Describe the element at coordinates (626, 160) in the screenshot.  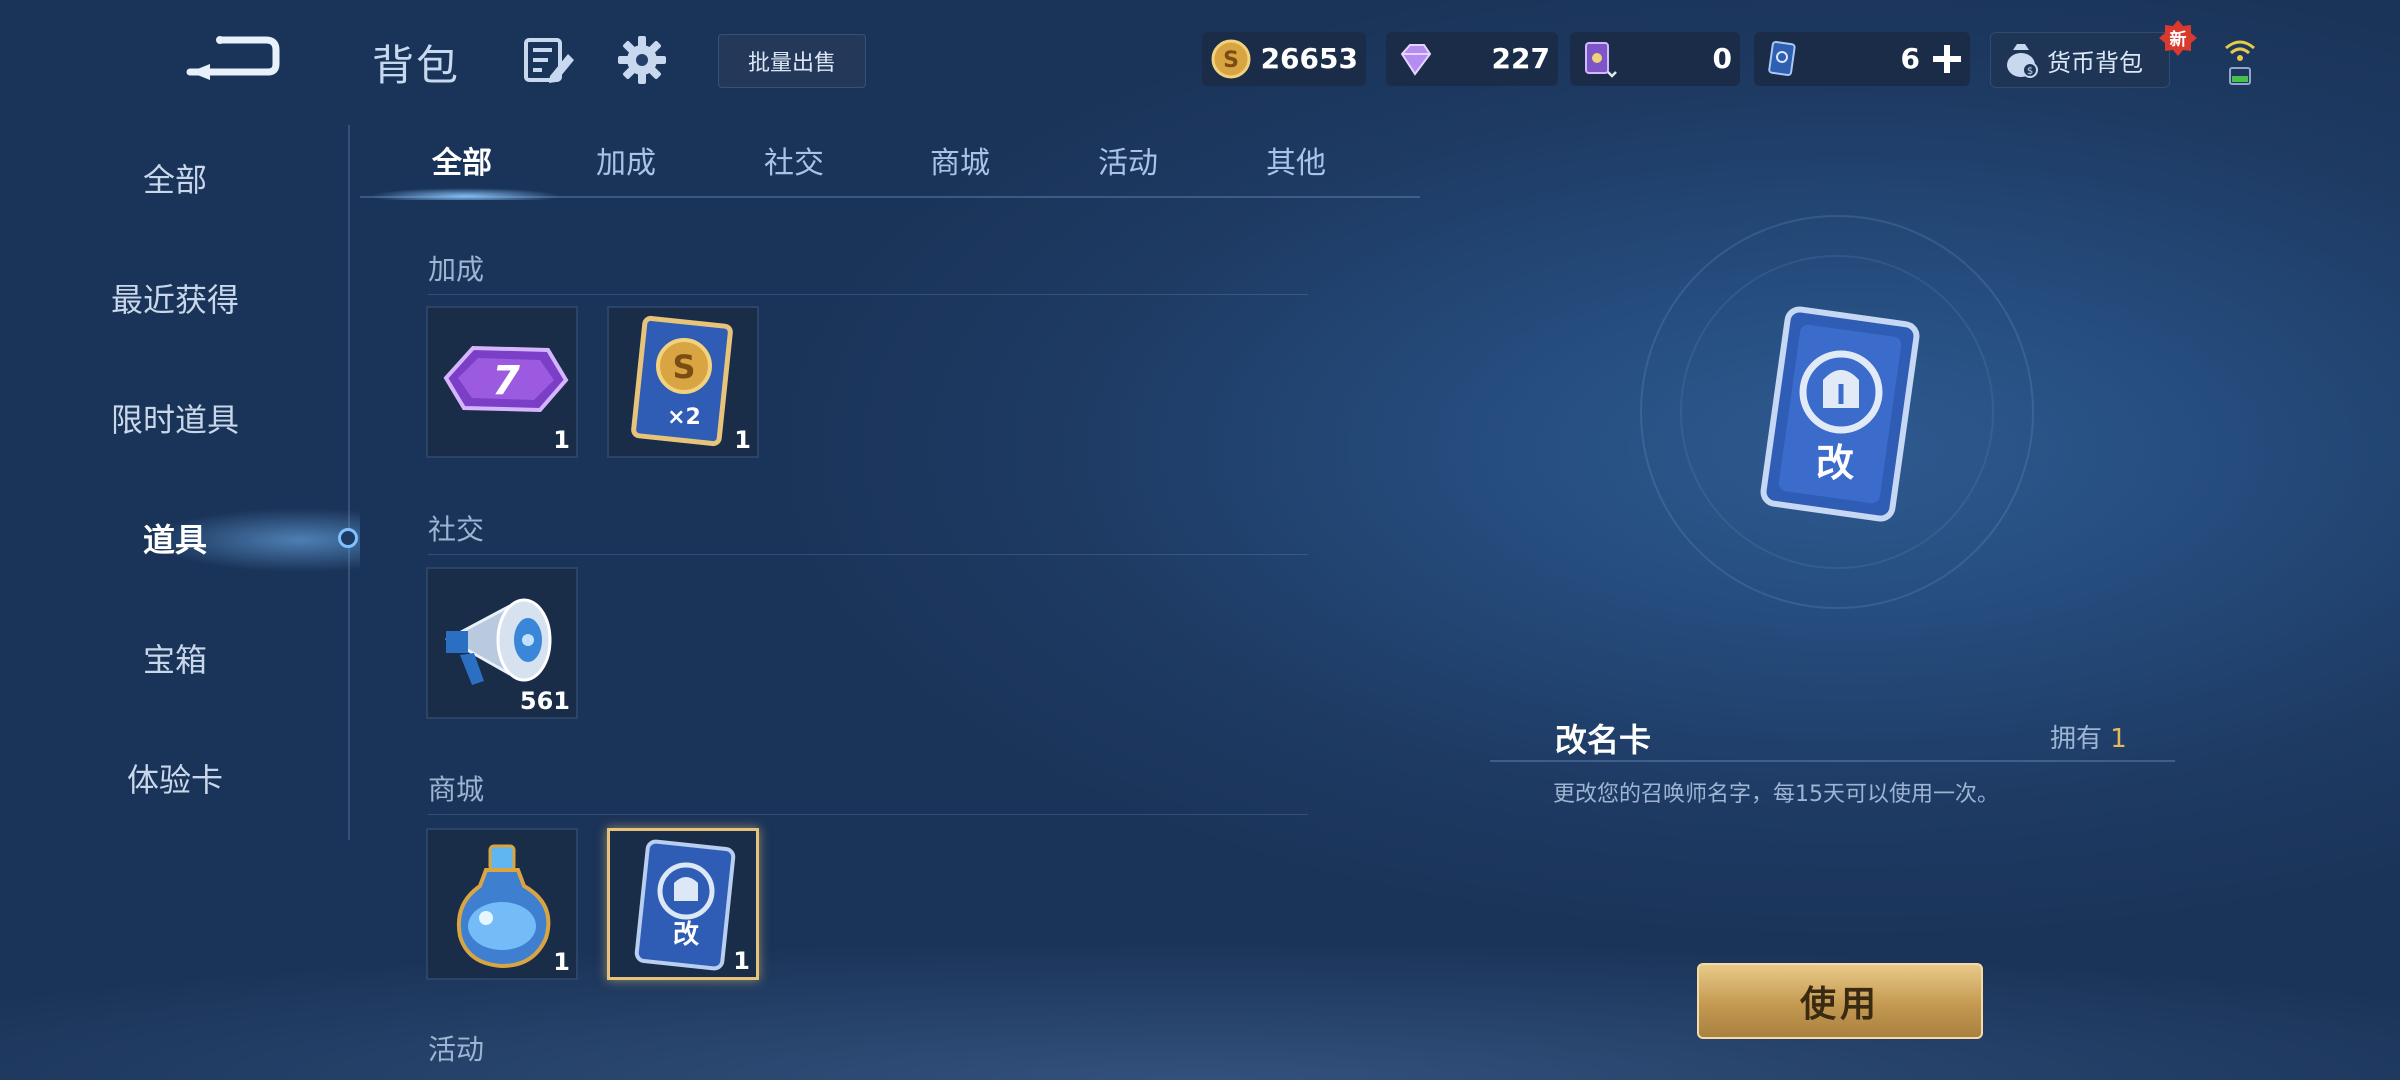
I see `tab-buff: 加成` at that location.